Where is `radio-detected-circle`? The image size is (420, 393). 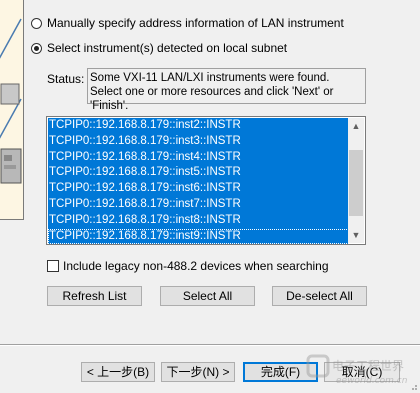 radio-detected-circle is located at coordinates (36, 48).